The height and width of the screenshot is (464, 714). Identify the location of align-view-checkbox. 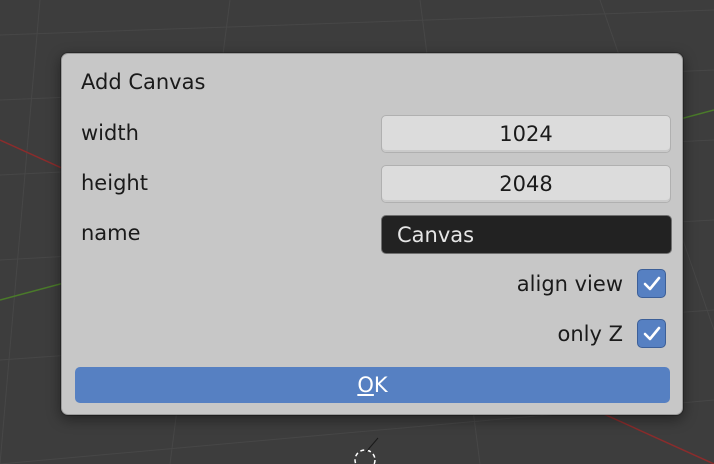
(651, 283).